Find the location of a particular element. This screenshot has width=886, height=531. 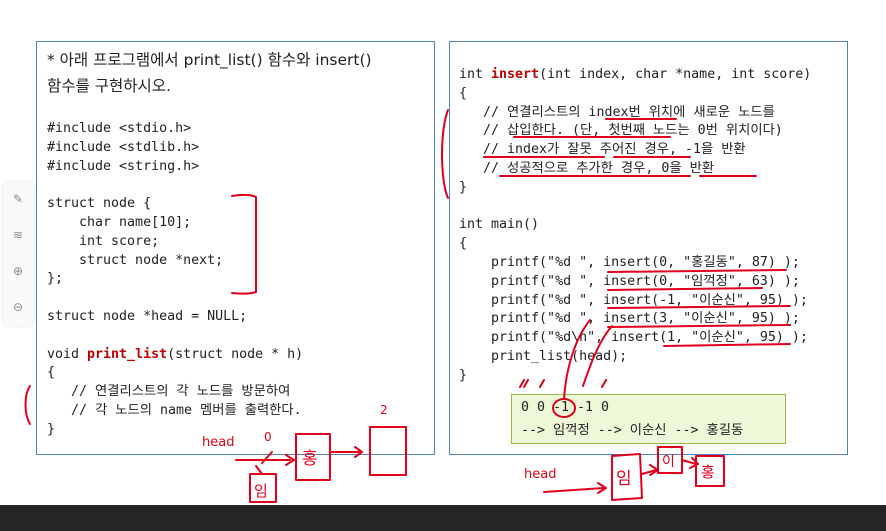

output-line-2: --> 임꺽정 --> 이순신 --> 홍길동 is located at coordinates (632, 430).